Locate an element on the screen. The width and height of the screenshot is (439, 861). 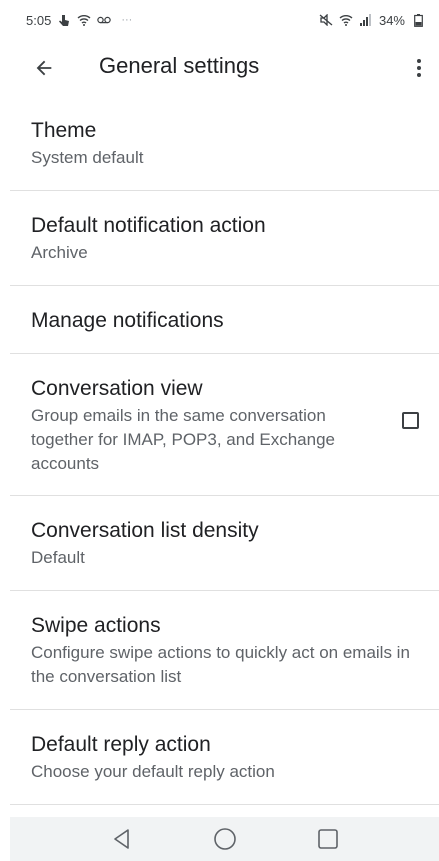
status-left: 5:05 ··· is located at coordinates (79, 20).